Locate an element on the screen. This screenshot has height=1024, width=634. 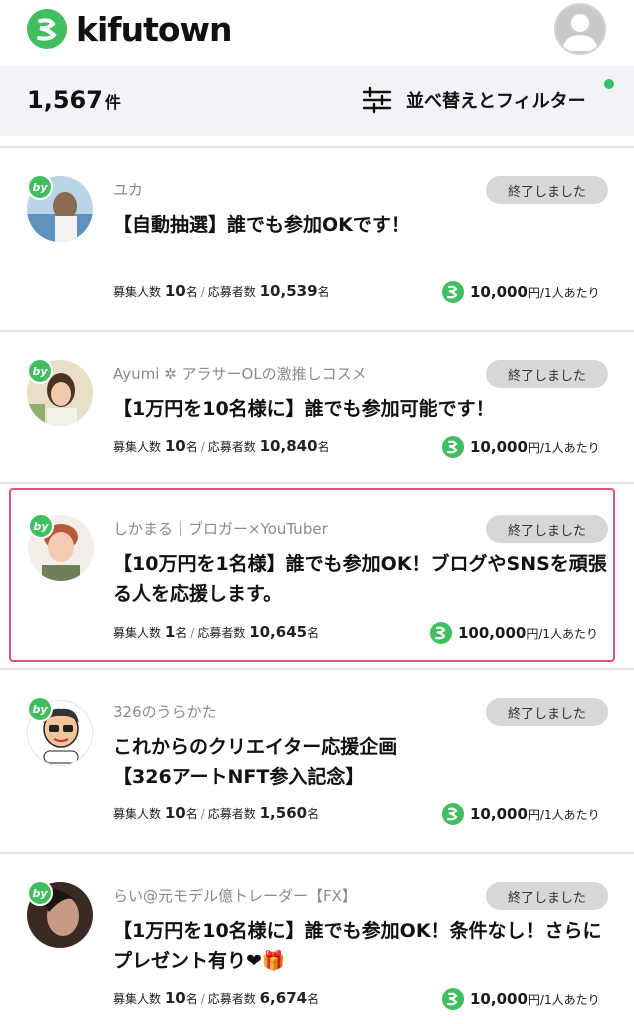
kifutown-logo-icon is located at coordinates (47, 29).